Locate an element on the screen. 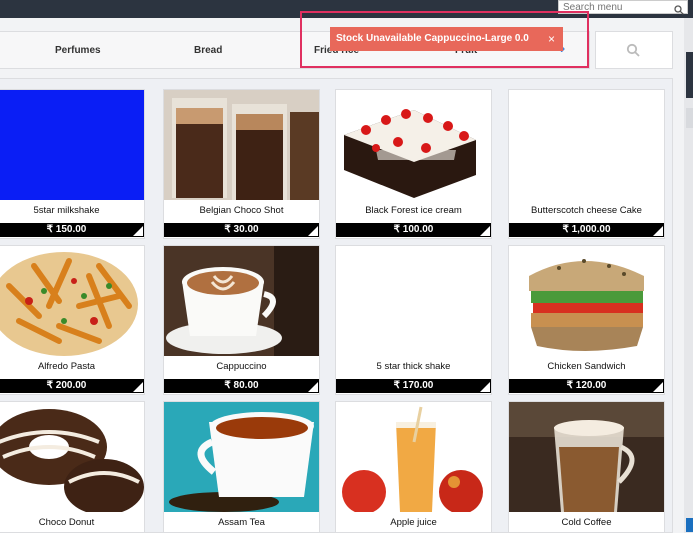  product-name: Choco Donut is located at coordinates (66, 522).